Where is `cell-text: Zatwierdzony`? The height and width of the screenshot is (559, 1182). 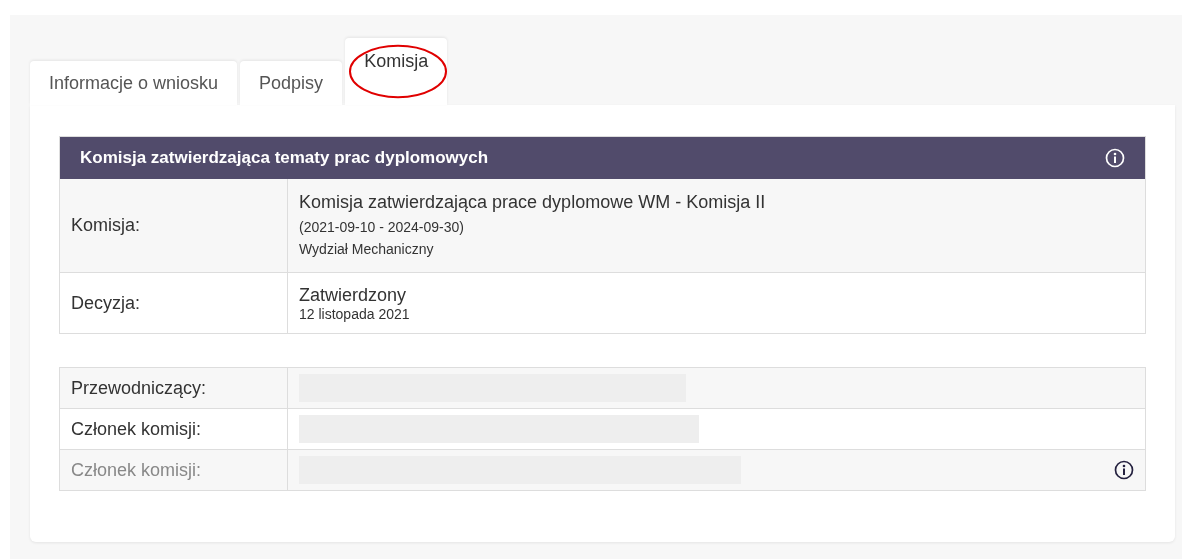
cell-text: Zatwierdzony is located at coordinates (353, 295).